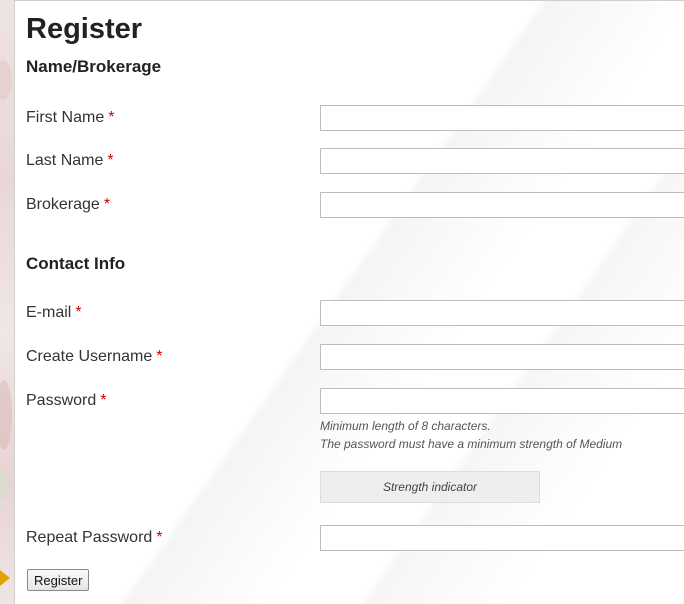  I want to click on username-label-text: Create Username, so click(89, 356).